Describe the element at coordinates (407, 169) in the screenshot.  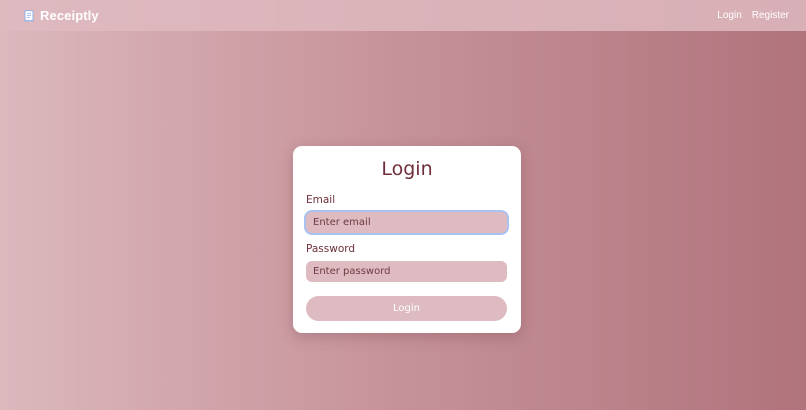
I see `login-title: Login` at that location.